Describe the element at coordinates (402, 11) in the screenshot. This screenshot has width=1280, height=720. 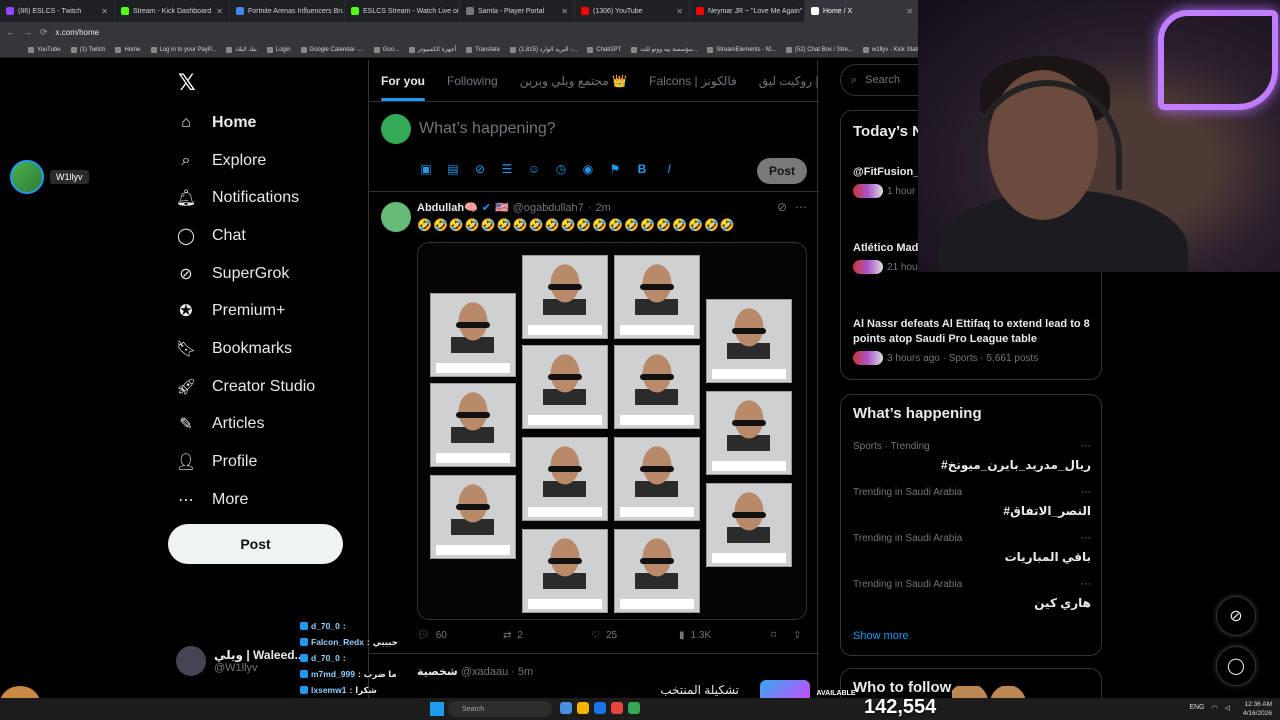
I see `browser-tab: ESLCS Stream - Watch Live on ...✕` at that location.